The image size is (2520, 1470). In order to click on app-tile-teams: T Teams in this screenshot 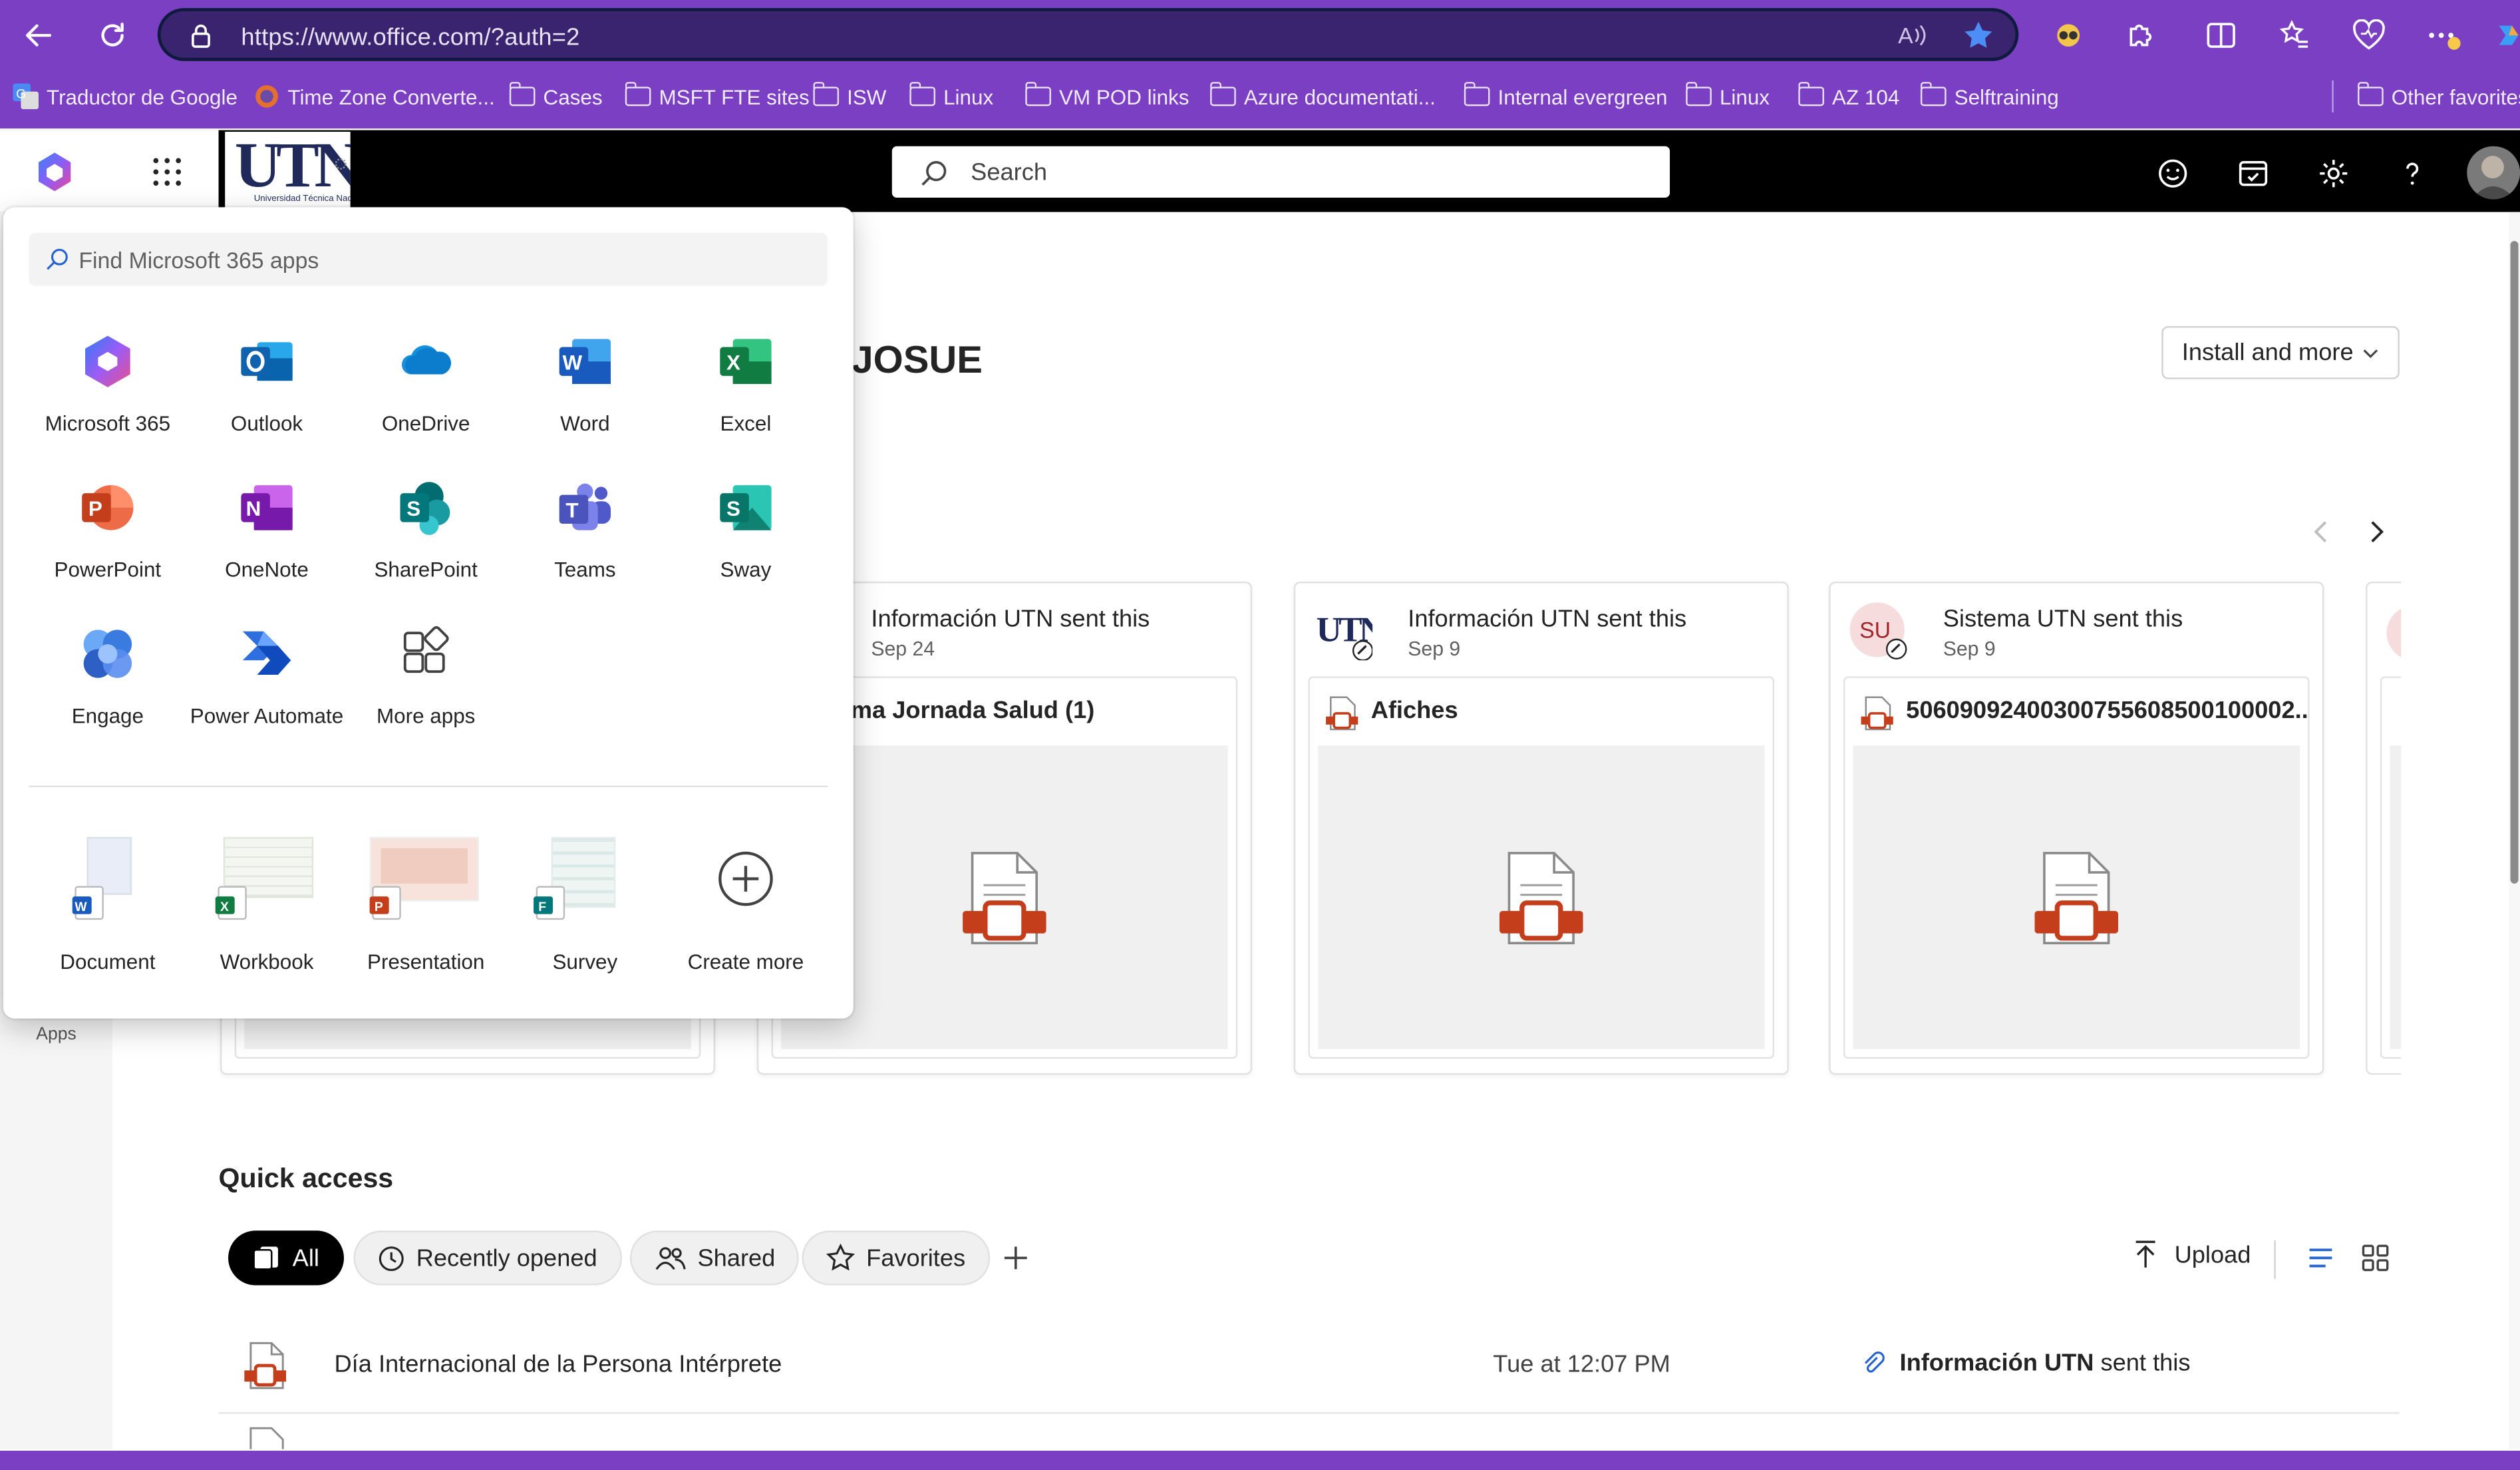, I will do `click(585, 530)`.